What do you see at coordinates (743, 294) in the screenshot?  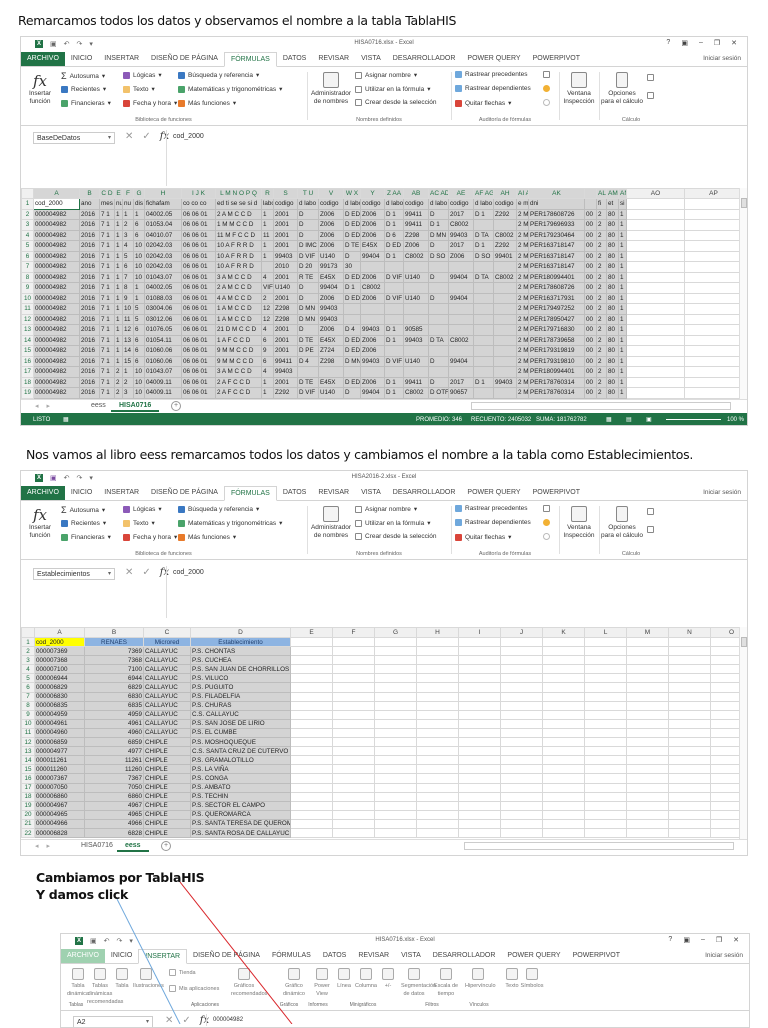 I see `vertical-scrollbar` at bounding box center [743, 294].